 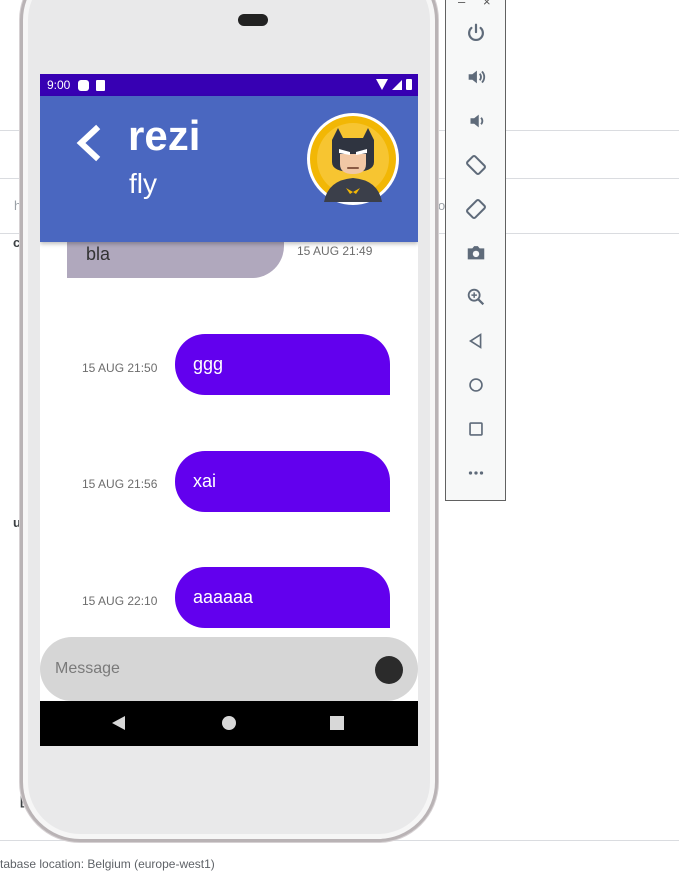 I want to click on wifi-icon, so click(x=382, y=84).